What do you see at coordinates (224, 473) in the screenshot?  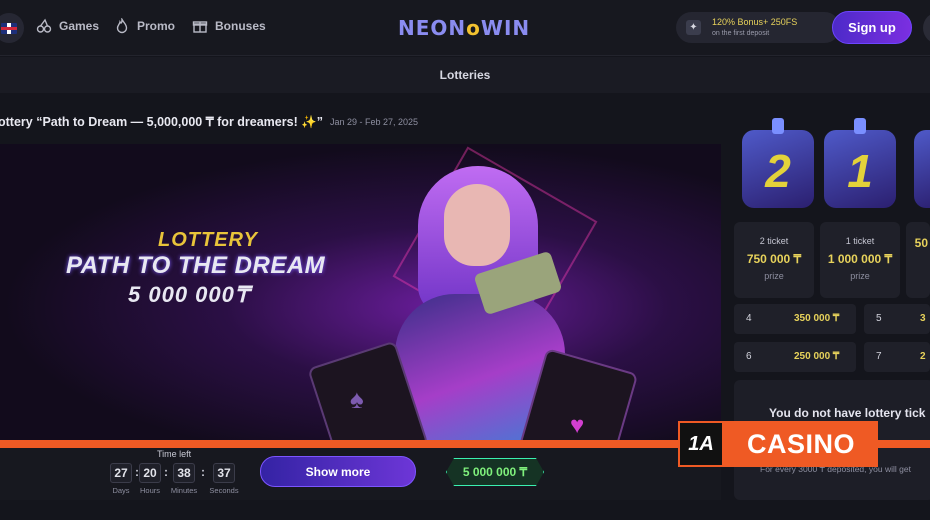 I see `timer-seconds: 37` at bounding box center [224, 473].